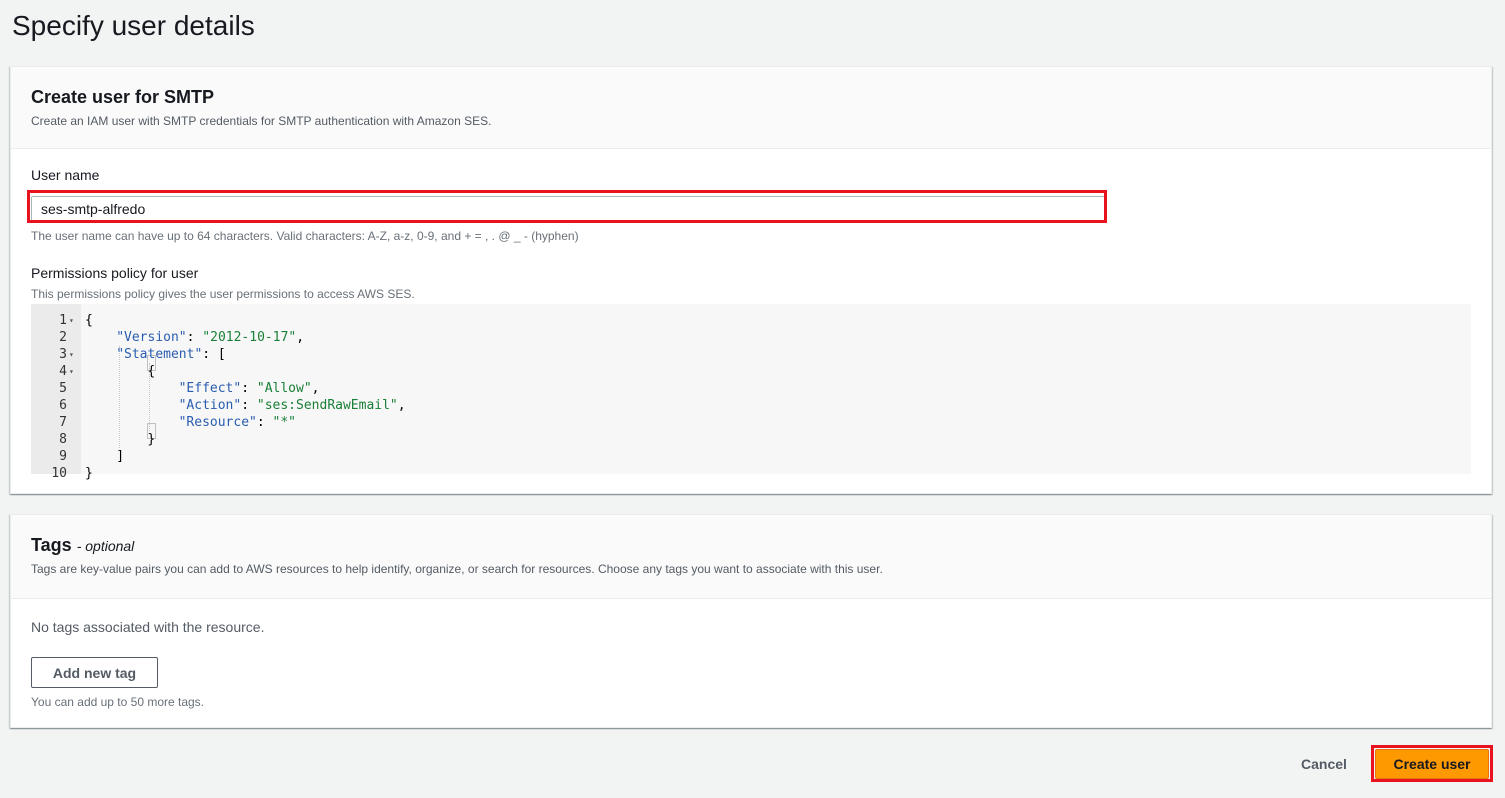 The width and height of the screenshot is (1505, 798). What do you see at coordinates (123, 97) in the screenshot?
I see `smtp-panel-title: Create user for SMTP` at bounding box center [123, 97].